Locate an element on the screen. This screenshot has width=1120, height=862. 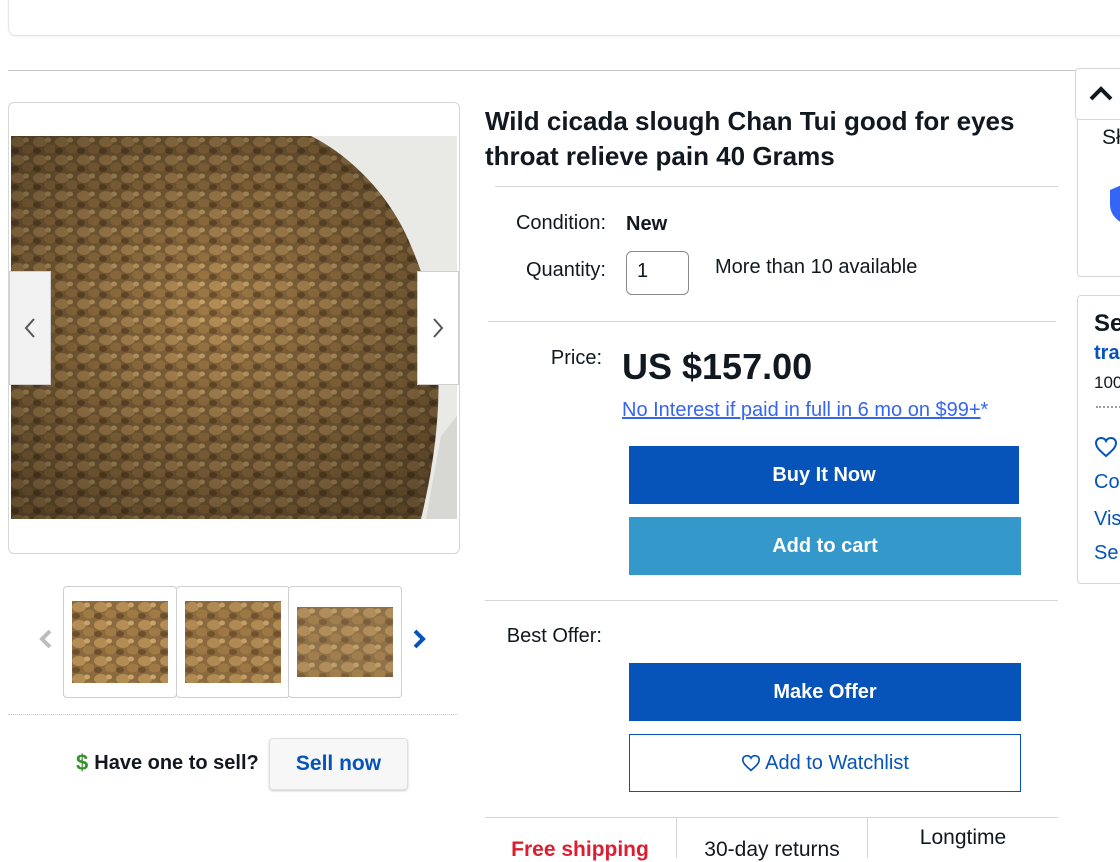
add-to-watchlist-button: Add to Watchlist is located at coordinates (825, 763).